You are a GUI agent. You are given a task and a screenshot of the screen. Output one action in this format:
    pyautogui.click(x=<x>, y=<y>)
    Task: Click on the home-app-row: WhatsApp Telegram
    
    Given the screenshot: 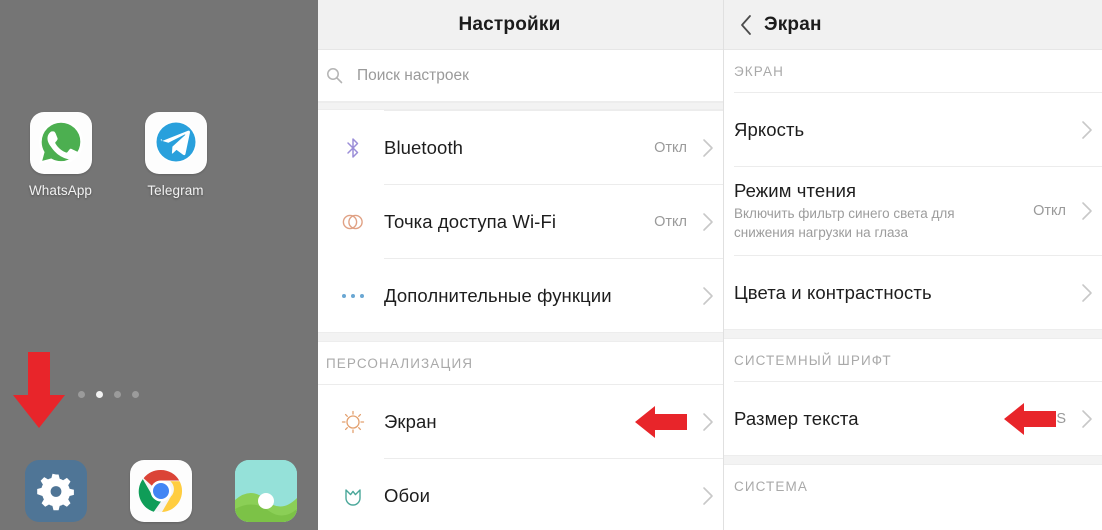 What is the action you would take?
    pyautogui.click(x=159, y=155)
    